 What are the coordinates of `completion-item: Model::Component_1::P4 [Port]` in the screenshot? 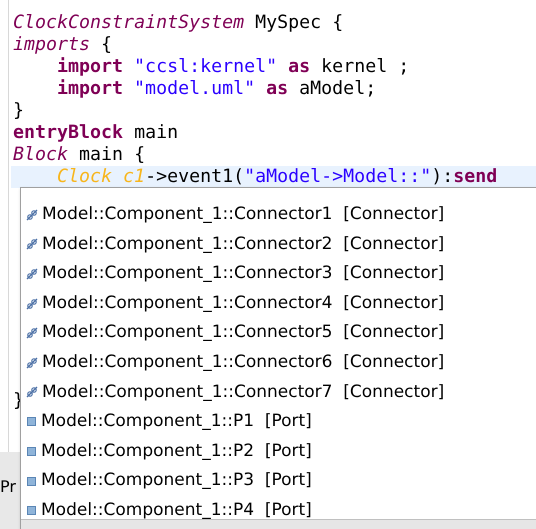 It's located at (278, 511).